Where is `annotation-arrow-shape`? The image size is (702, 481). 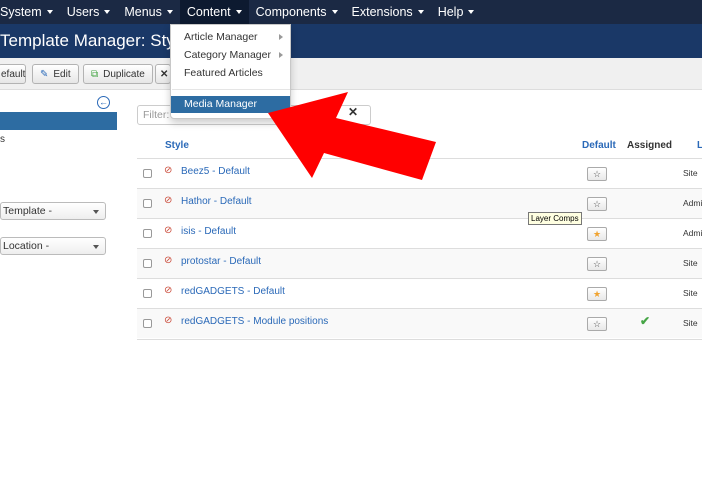
annotation-arrow-shape is located at coordinates (352, 136).